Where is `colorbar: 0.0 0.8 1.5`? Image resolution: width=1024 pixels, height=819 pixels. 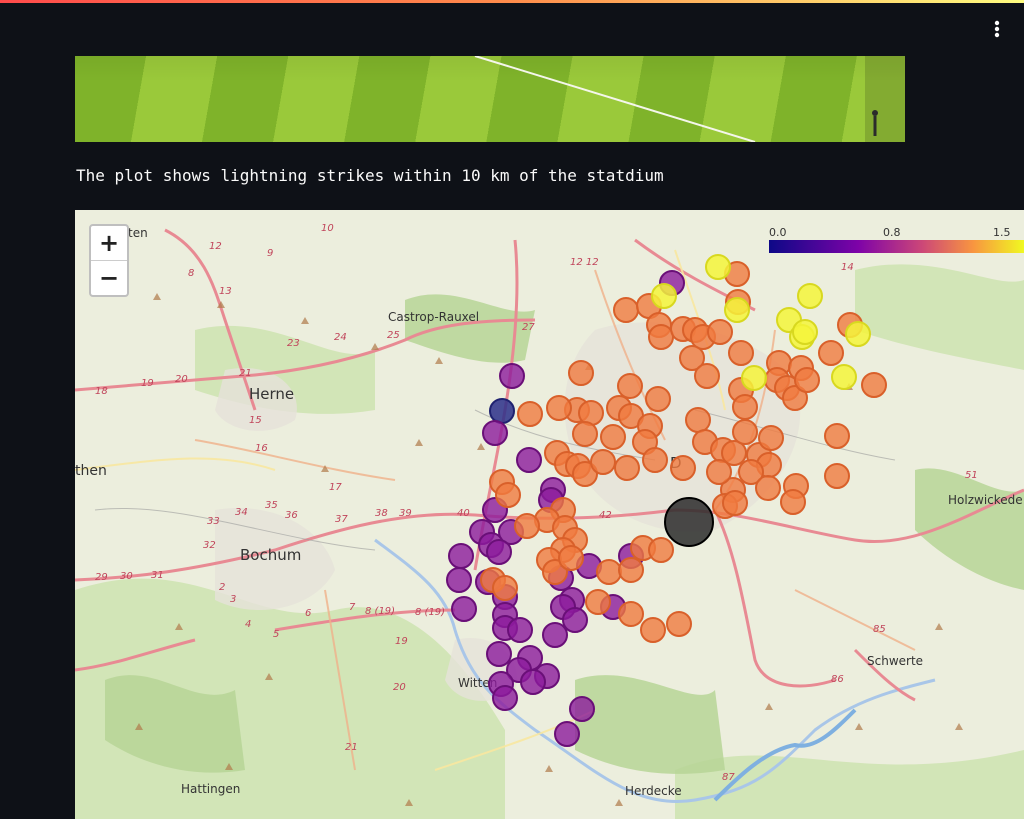
colorbar: 0.0 0.8 1.5 is located at coordinates (896, 244).